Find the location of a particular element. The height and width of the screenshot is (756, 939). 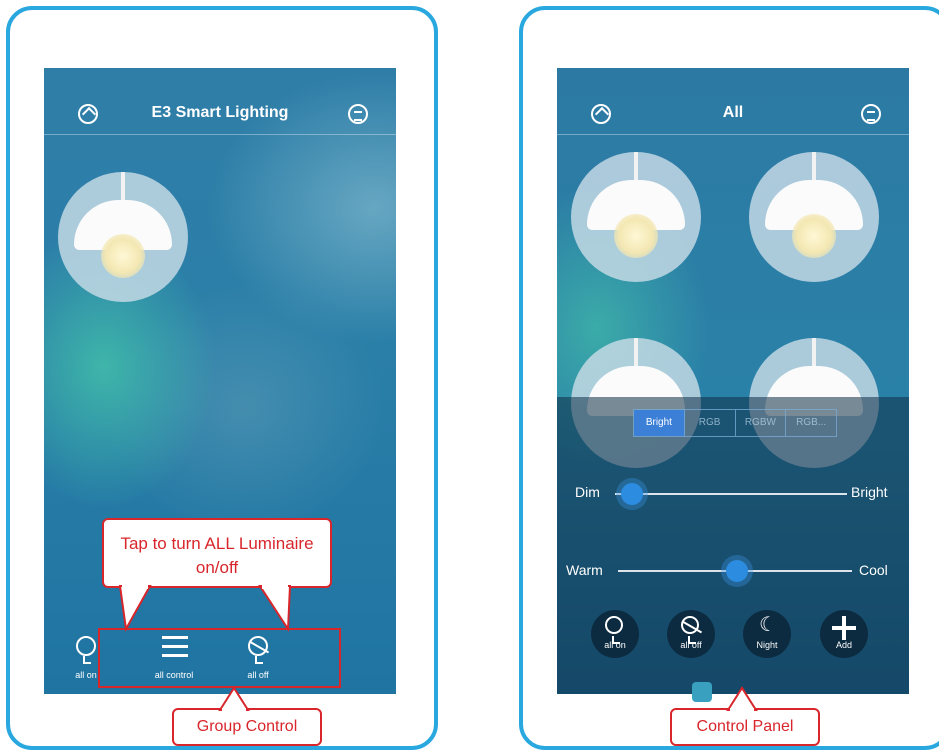

group-control-highlight is located at coordinates (219, 658).